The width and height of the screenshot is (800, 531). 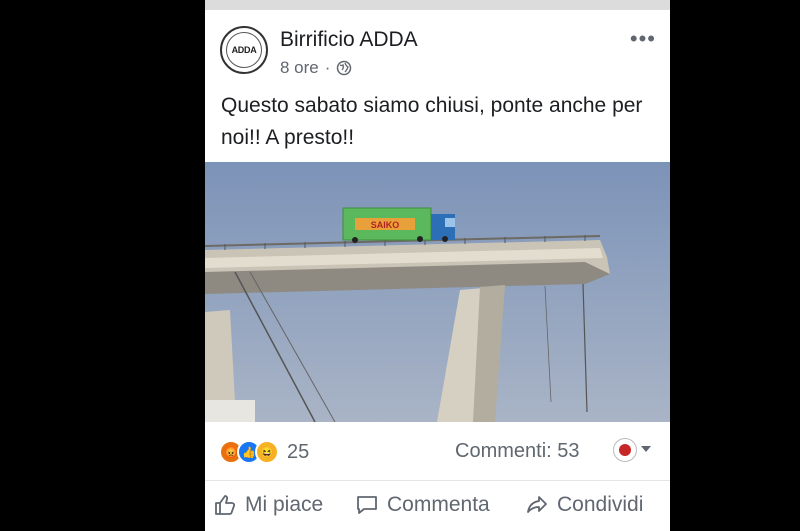 What do you see at coordinates (537, 504) in the screenshot?
I see `share-icon` at bounding box center [537, 504].